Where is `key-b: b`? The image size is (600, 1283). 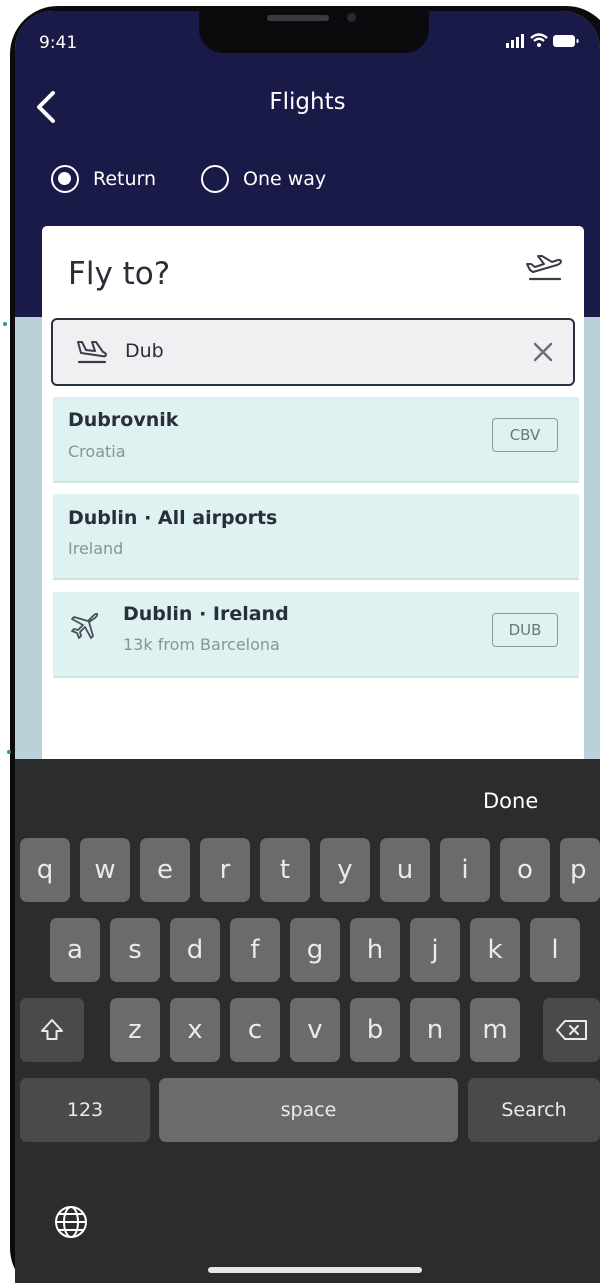 key-b: b is located at coordinates (375, 1030).